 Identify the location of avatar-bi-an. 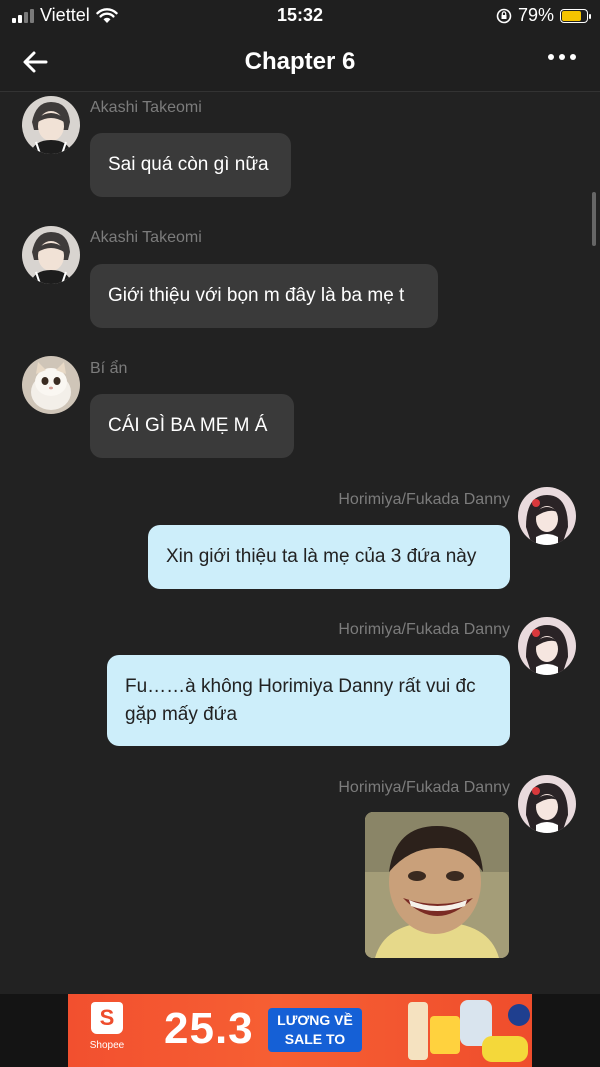
(51, 385).